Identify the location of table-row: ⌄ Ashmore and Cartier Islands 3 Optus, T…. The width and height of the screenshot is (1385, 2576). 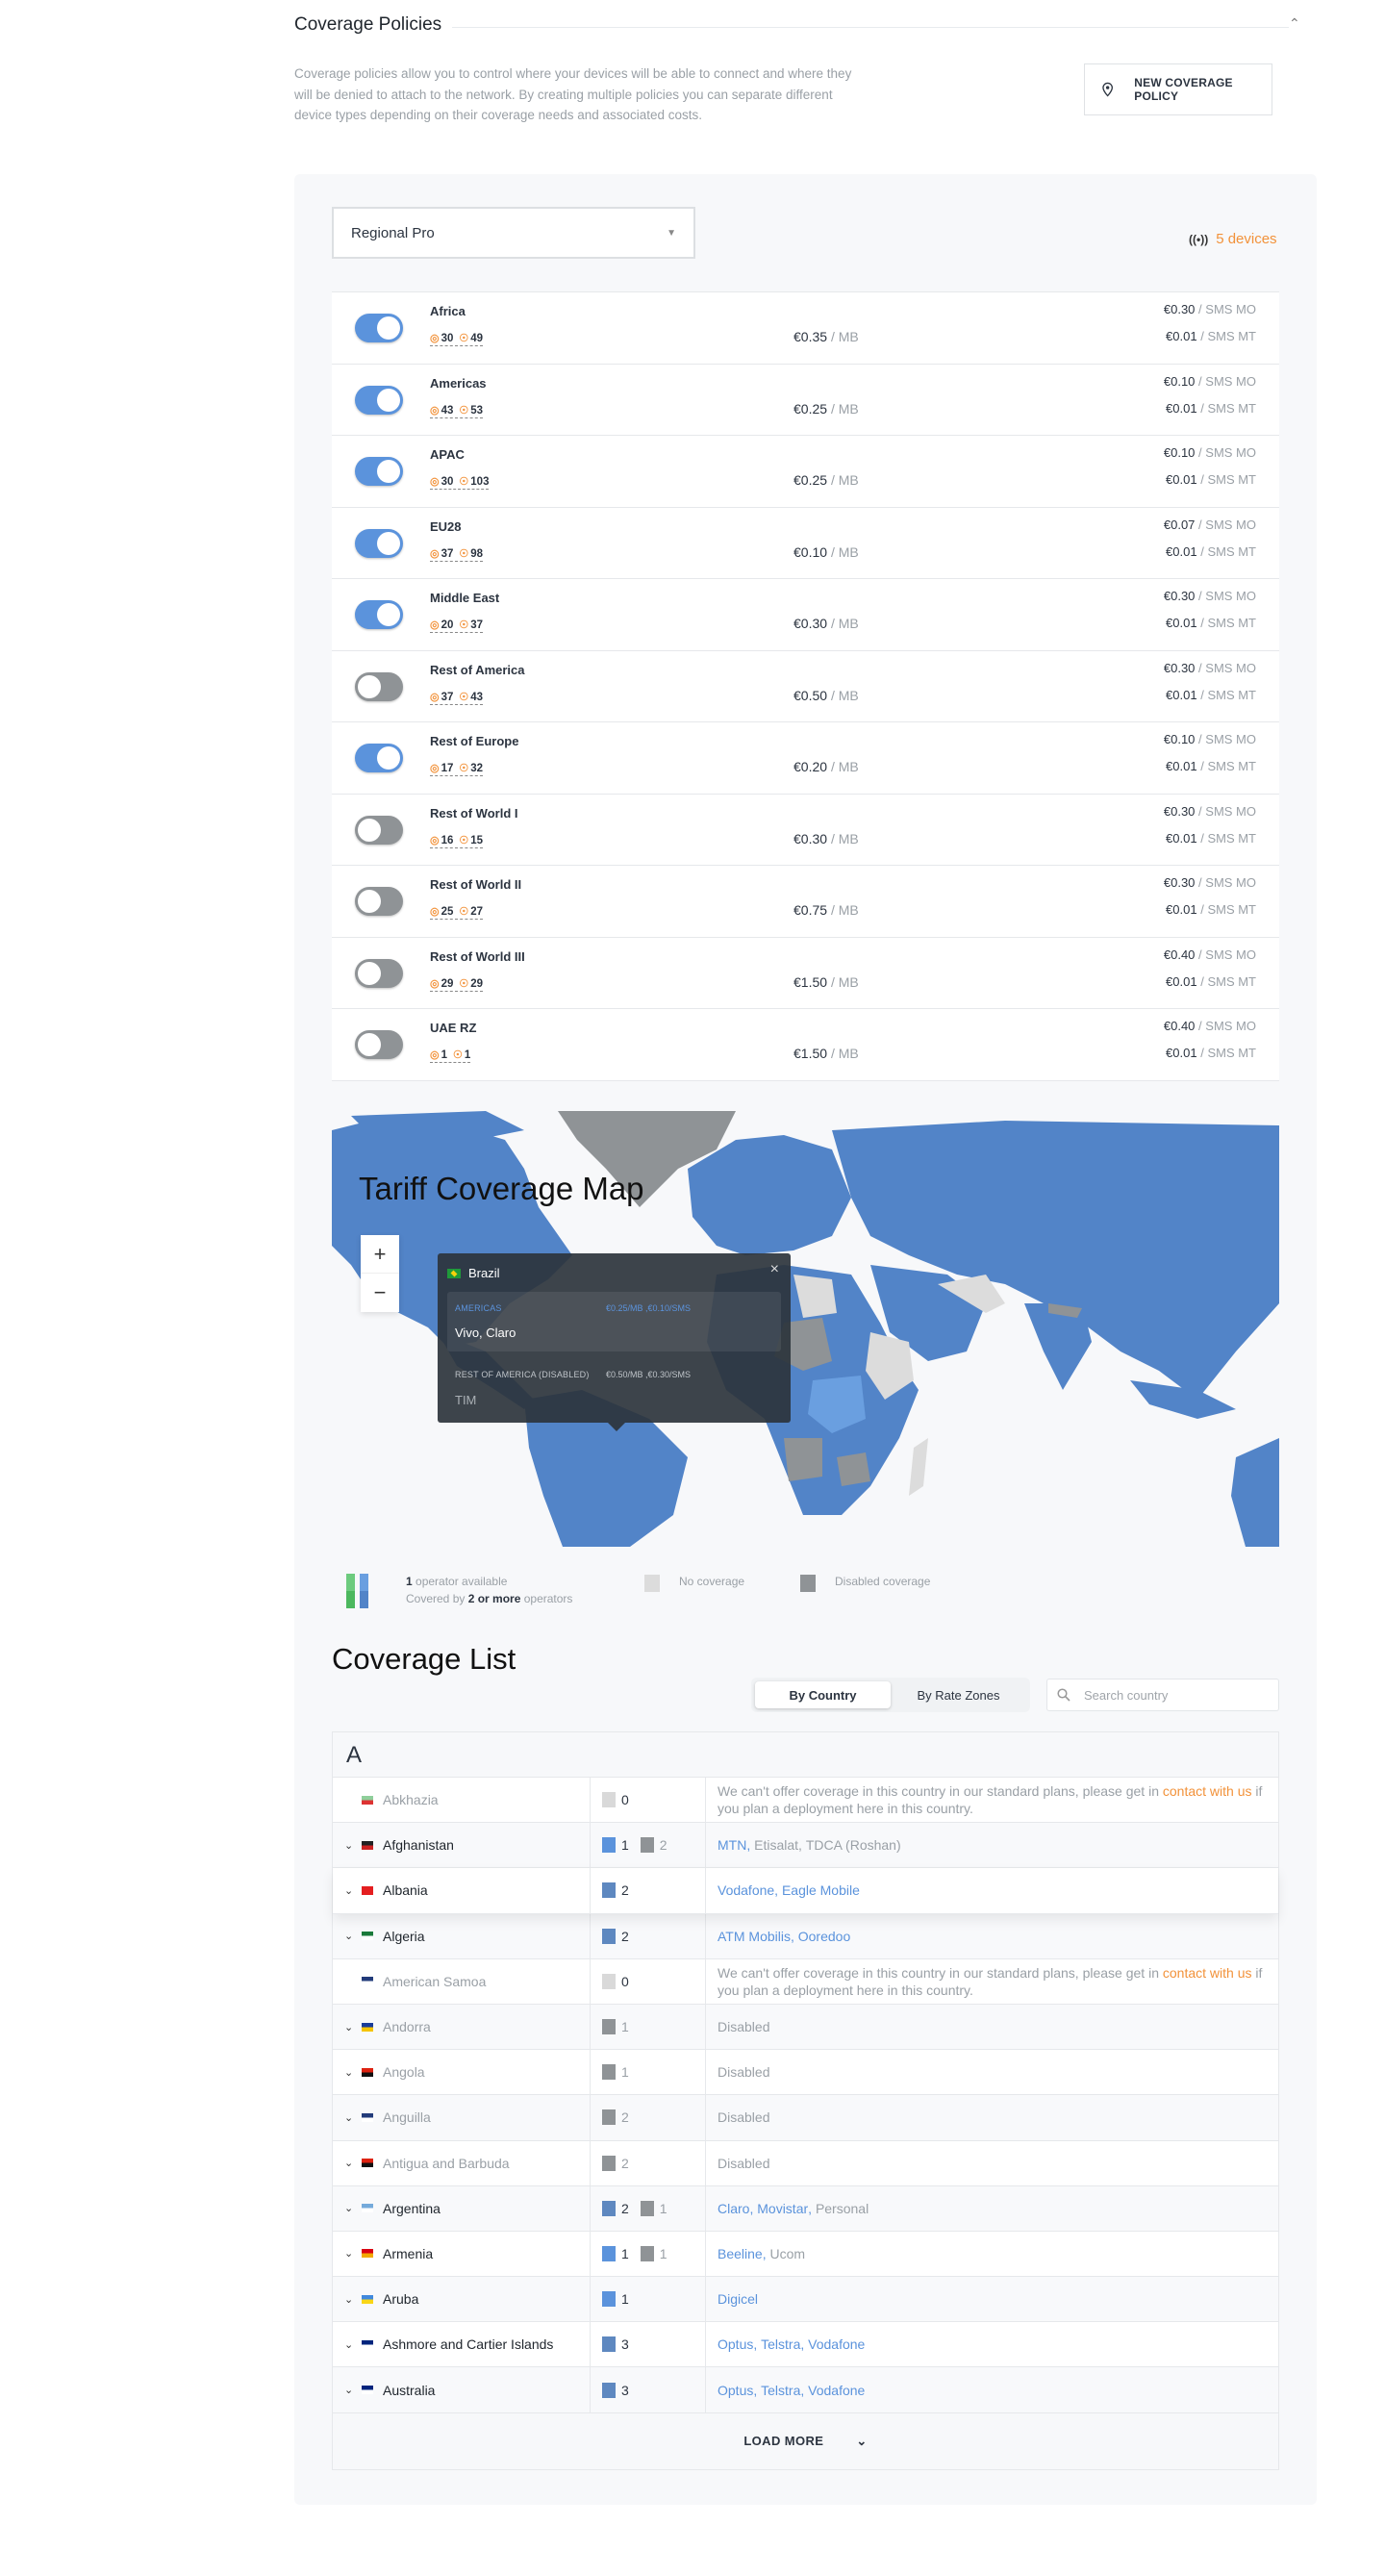
(805, 2345).